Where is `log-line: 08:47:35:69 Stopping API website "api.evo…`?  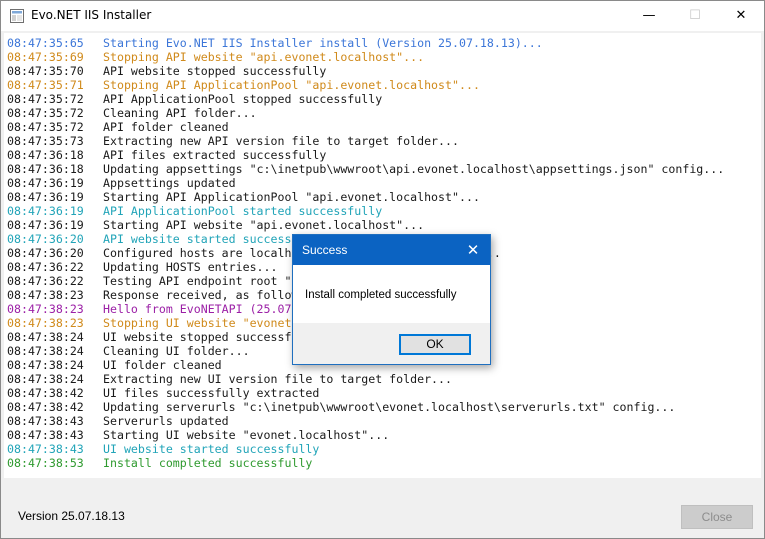
log-line: 08:47:35:69 Stopping API website "api.evo… is located at coordinates (215, 57).